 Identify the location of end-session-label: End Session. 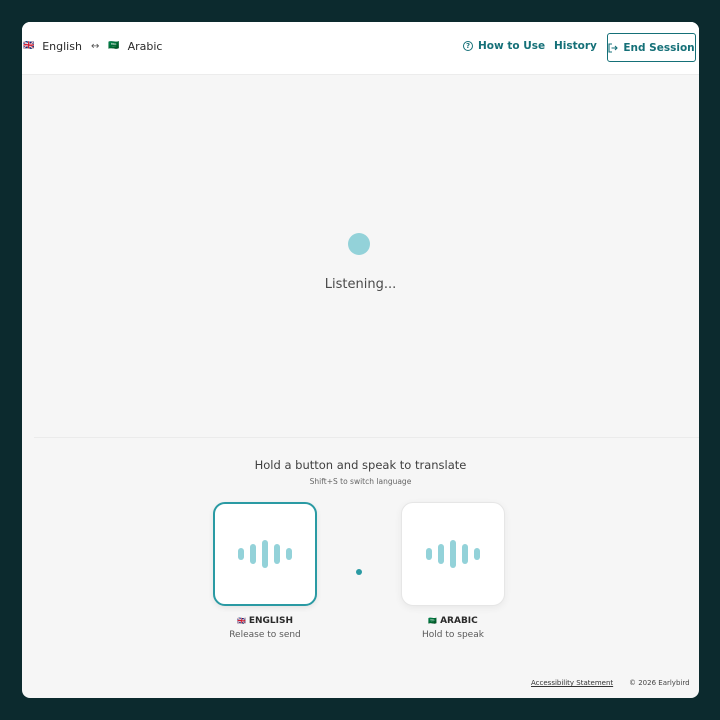
(659, 47).